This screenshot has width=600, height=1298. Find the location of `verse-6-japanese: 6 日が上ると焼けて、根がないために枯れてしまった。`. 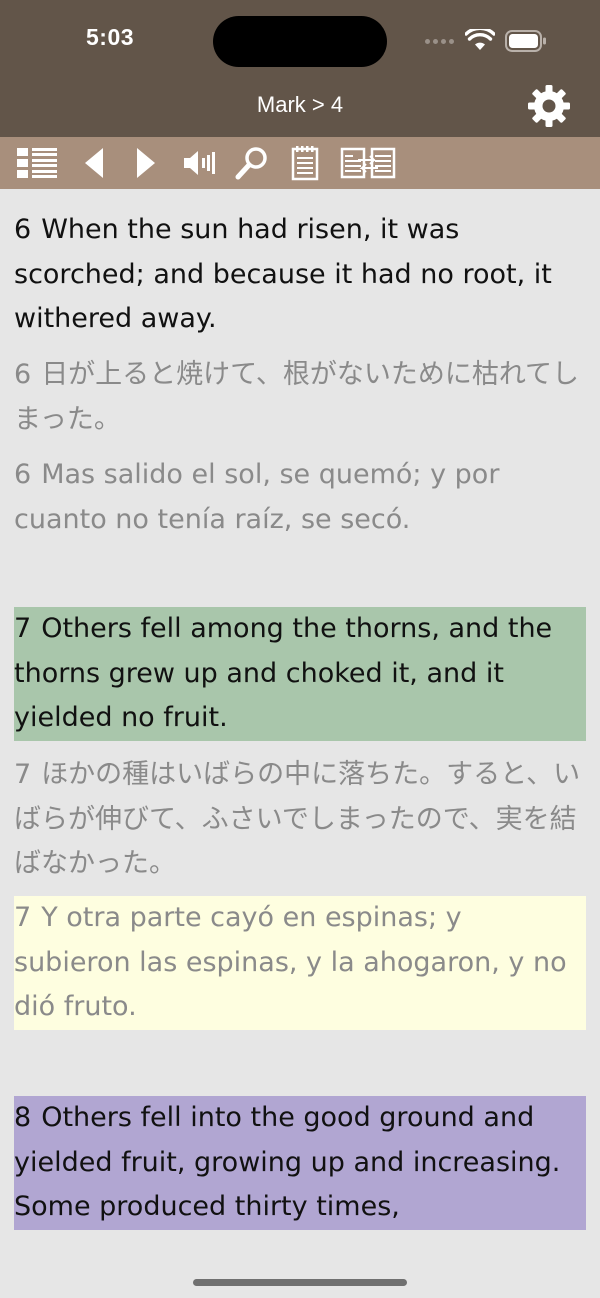

verse-6-japanese: 6 日が上ると焼けて、根がないために枯れてしまった。 is located at coordinates (300, 397).